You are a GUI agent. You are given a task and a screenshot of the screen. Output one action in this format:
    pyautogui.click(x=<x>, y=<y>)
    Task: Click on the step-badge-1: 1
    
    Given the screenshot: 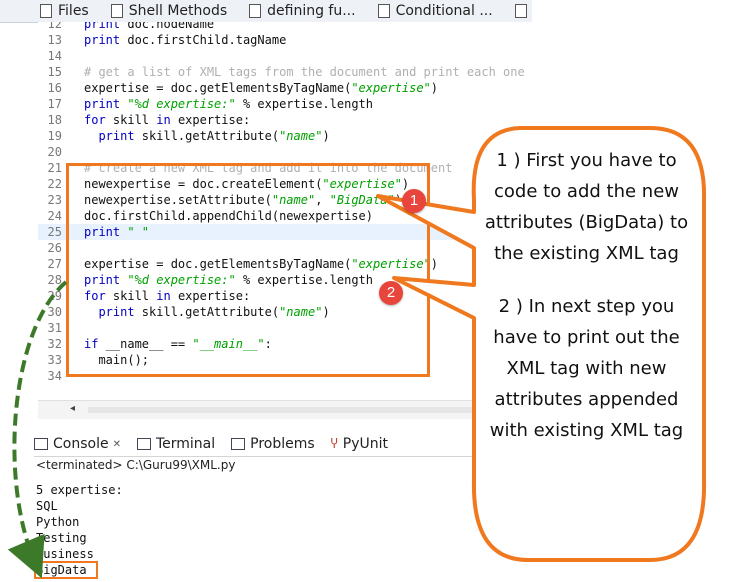 What is the action you would take?
    pyautogui.click(x=414, y=201)
    